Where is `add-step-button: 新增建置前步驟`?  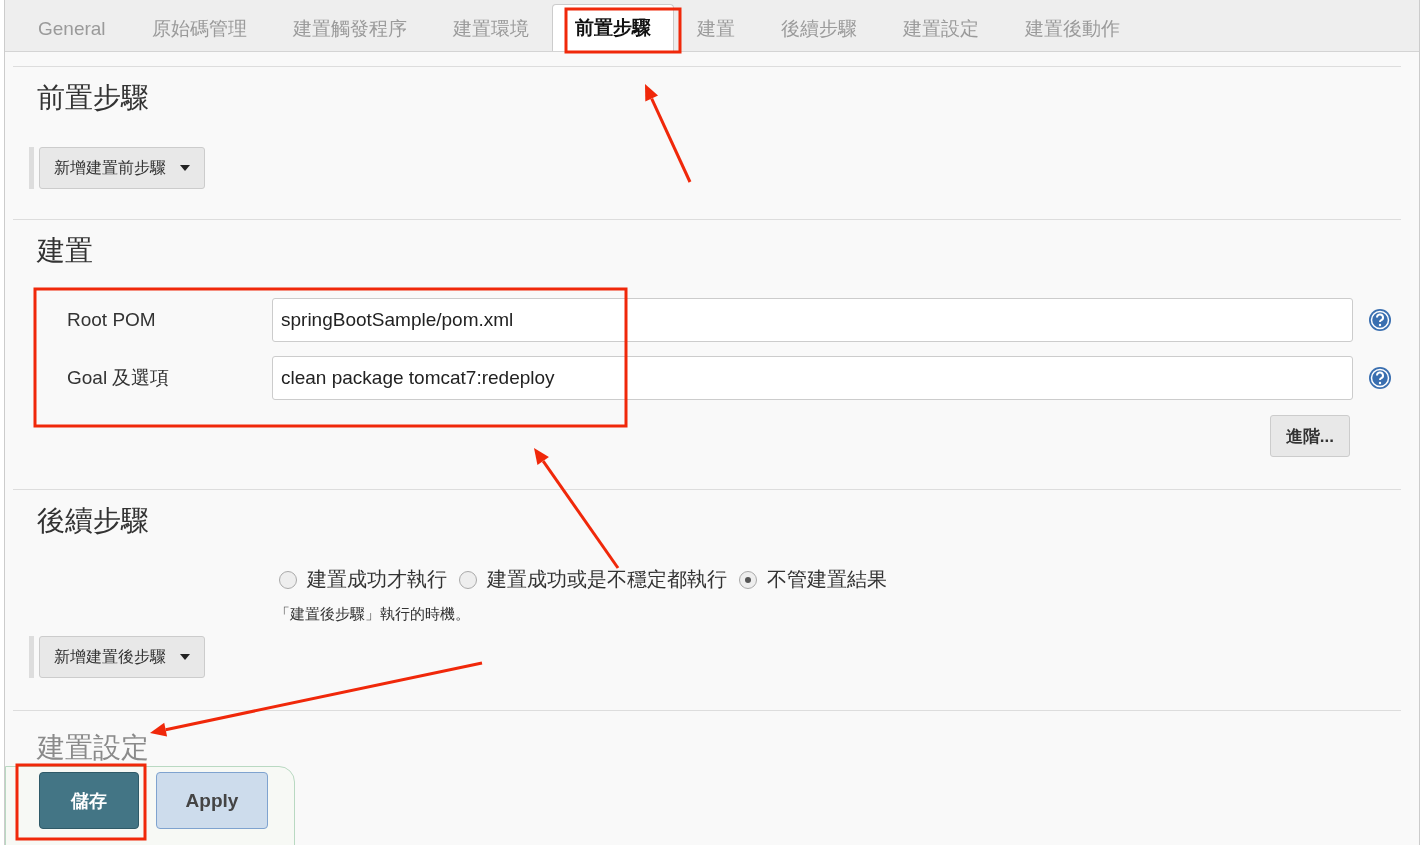 add-step-button: 新增建置前步驟 is located at coordinates (122, 168).